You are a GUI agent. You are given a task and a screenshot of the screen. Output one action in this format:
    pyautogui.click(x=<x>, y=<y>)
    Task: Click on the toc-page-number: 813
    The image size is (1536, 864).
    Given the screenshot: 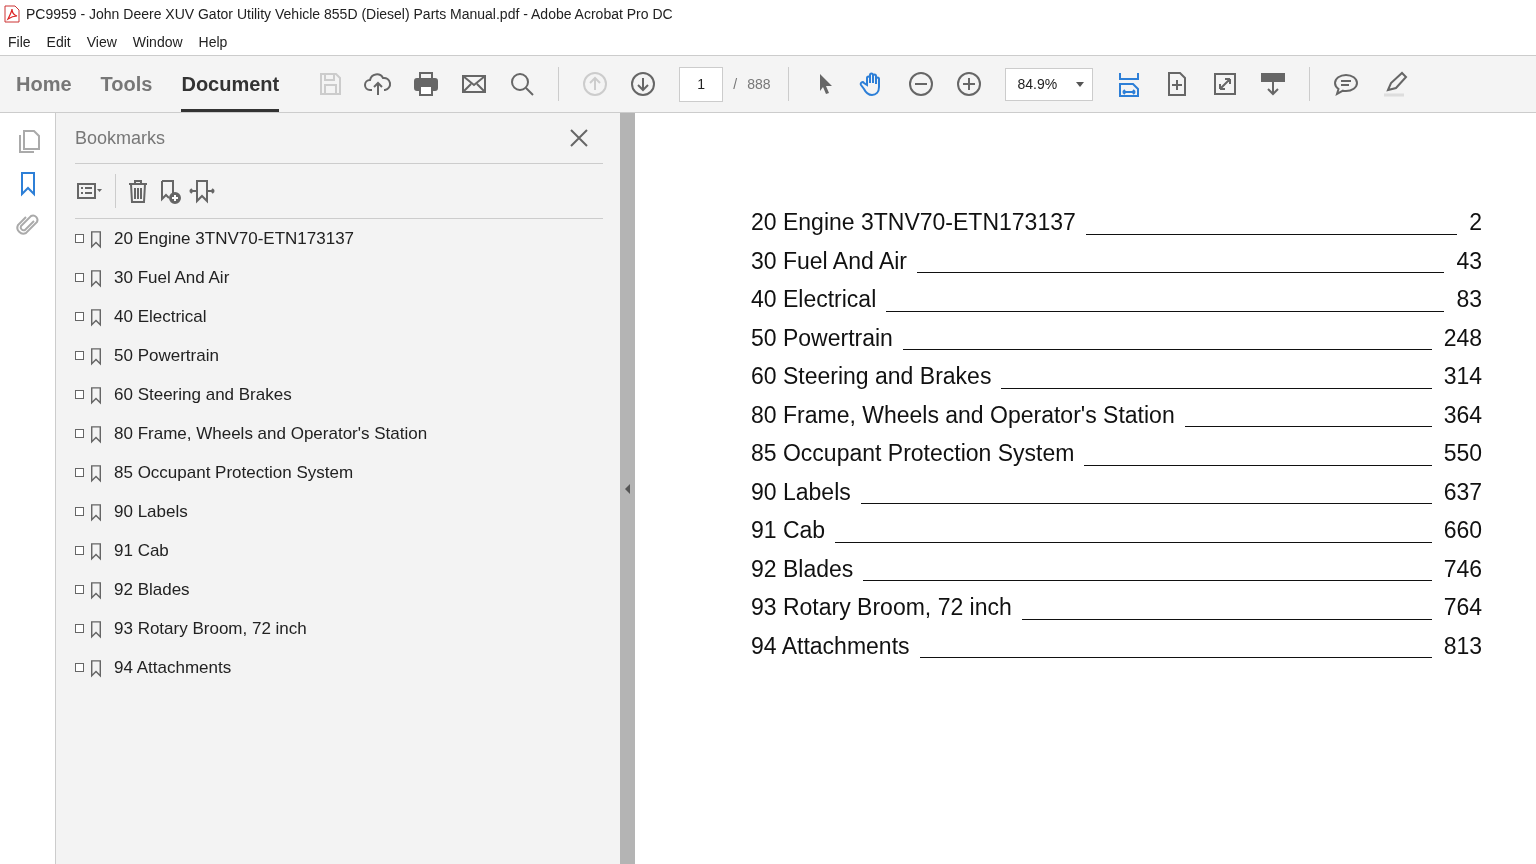 What is the action you would take?
    pyautogui.click(x=1462, y=646)
    